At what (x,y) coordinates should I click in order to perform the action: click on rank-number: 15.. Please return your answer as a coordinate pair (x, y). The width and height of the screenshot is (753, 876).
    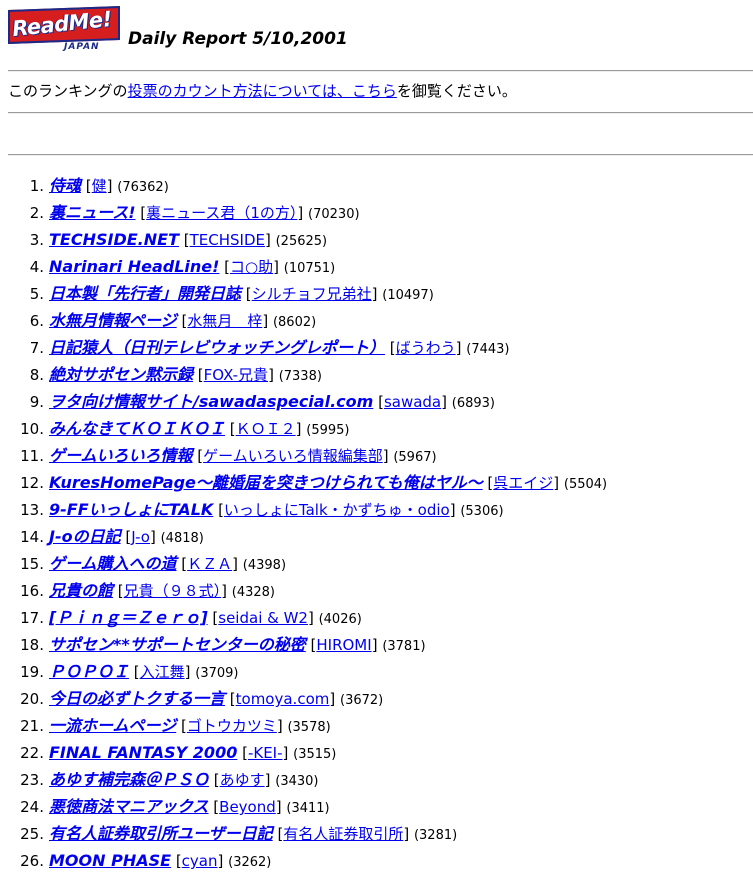
    Looking at the image, I should click on (32, 564).